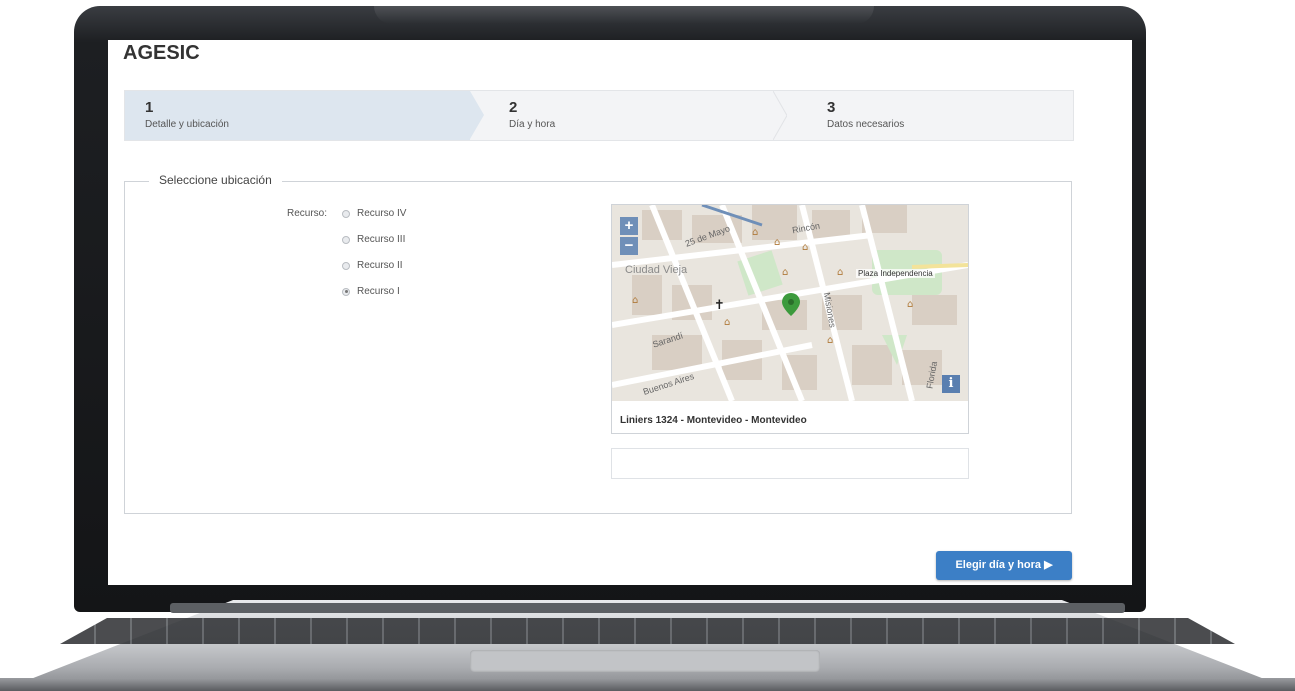  What do you see at coordinates (647, 608) in the screenshot?
I see `laptop-hinge` at bounding box center [647, 608].